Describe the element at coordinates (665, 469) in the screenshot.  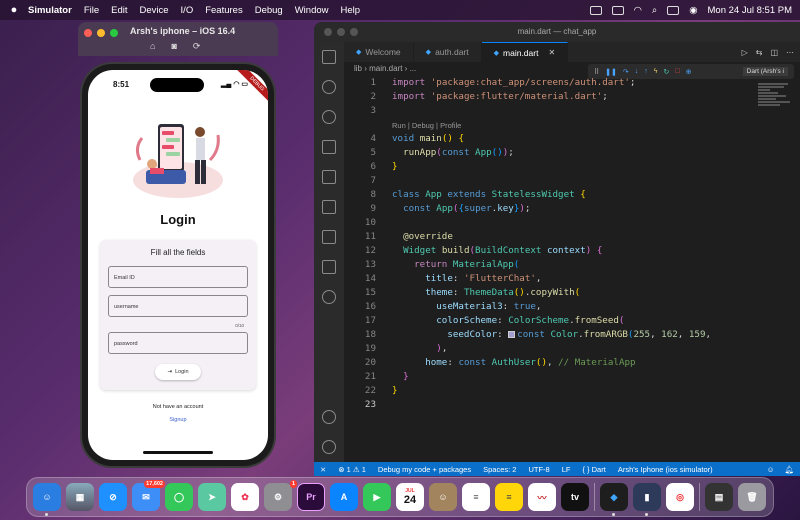
I see `device-status: Arsh's Iphone (ios simulator)` at that location.